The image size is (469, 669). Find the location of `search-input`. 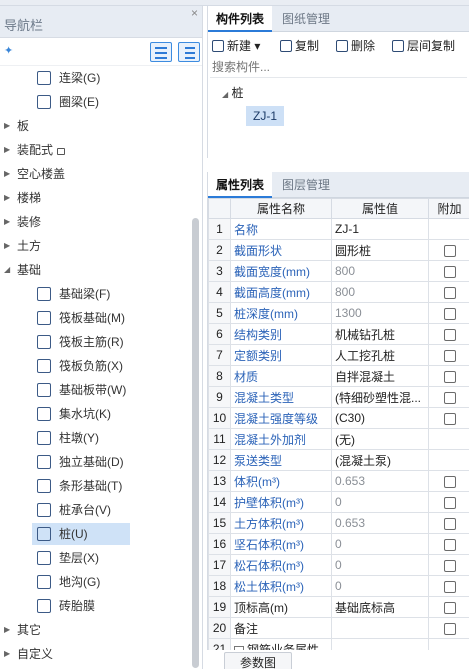

search-input is located at coordinates (338, 67).